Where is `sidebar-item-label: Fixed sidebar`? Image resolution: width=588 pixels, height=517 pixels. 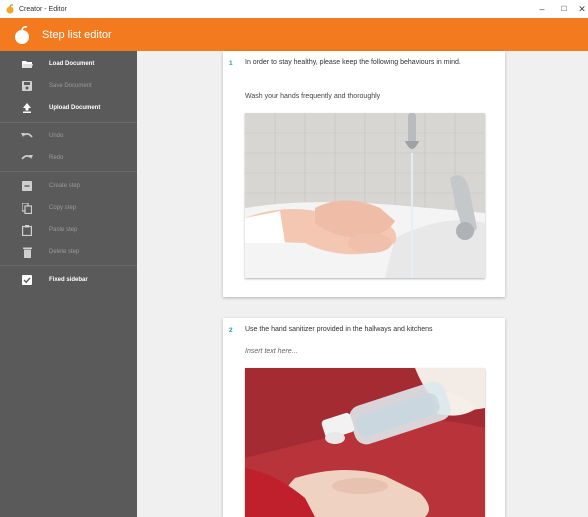
sidebar-item-label: Fixed sidebar is located at coordinates (68, 280).